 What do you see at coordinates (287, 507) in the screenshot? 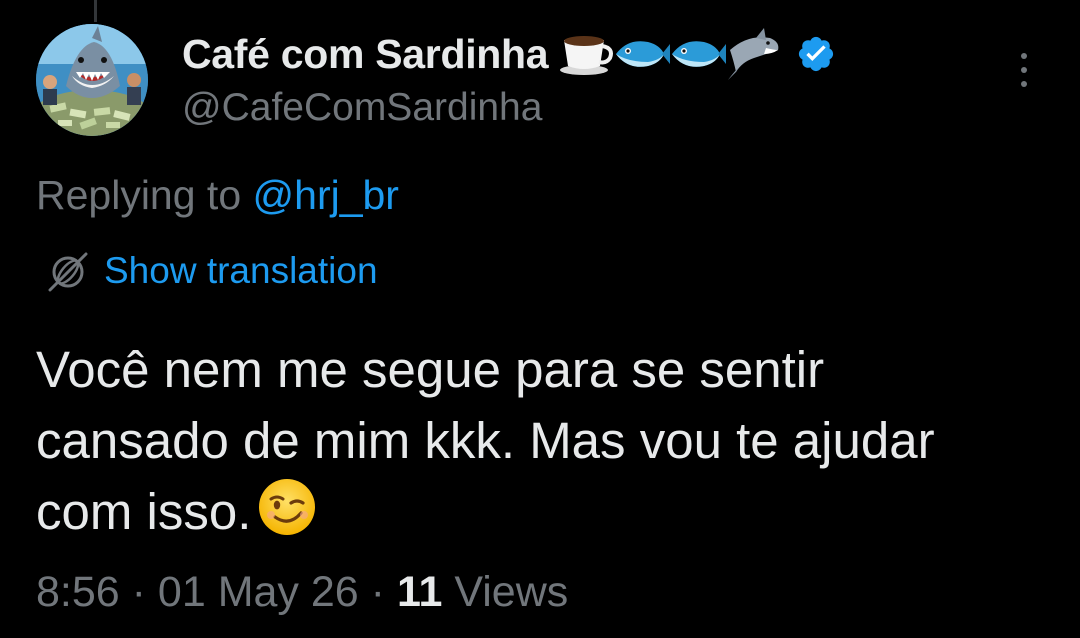
I see `winking-face-emoji` at bounding box center [287, 507].